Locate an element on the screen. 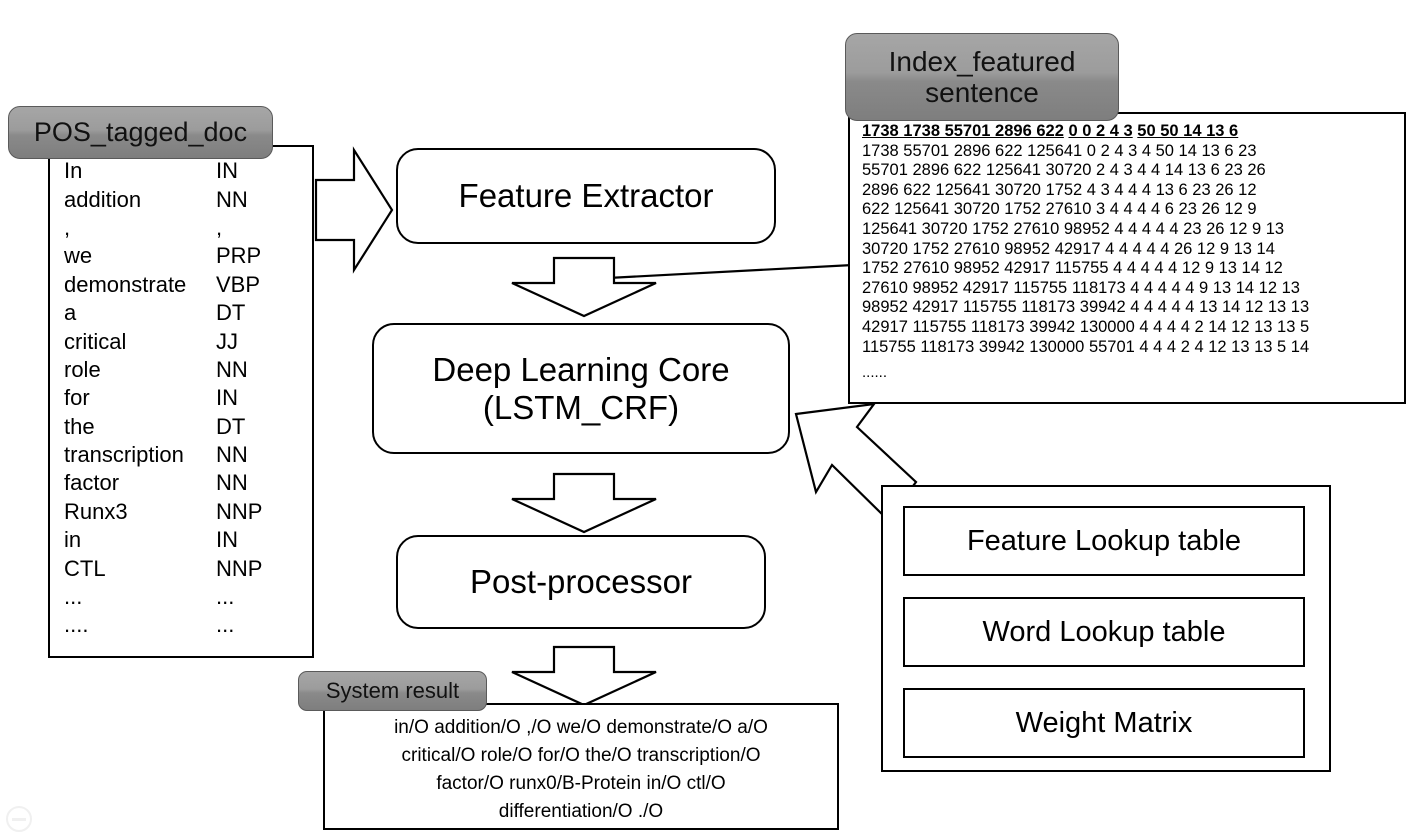 Image resolution: width=1414 pixels, height=836 pixels. table-row: transcription NN is located at coordinates (188, 455).